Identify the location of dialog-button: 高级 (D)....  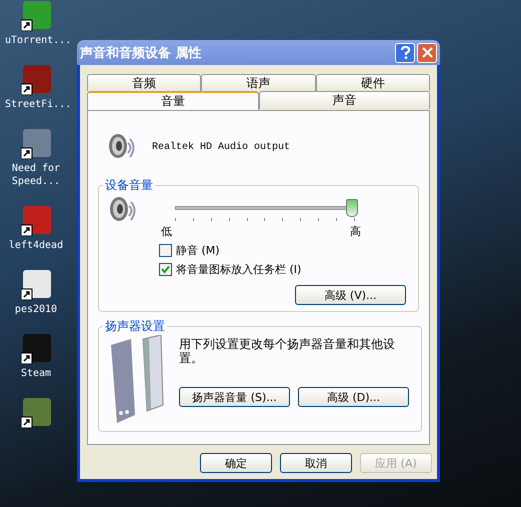
(353, 397).